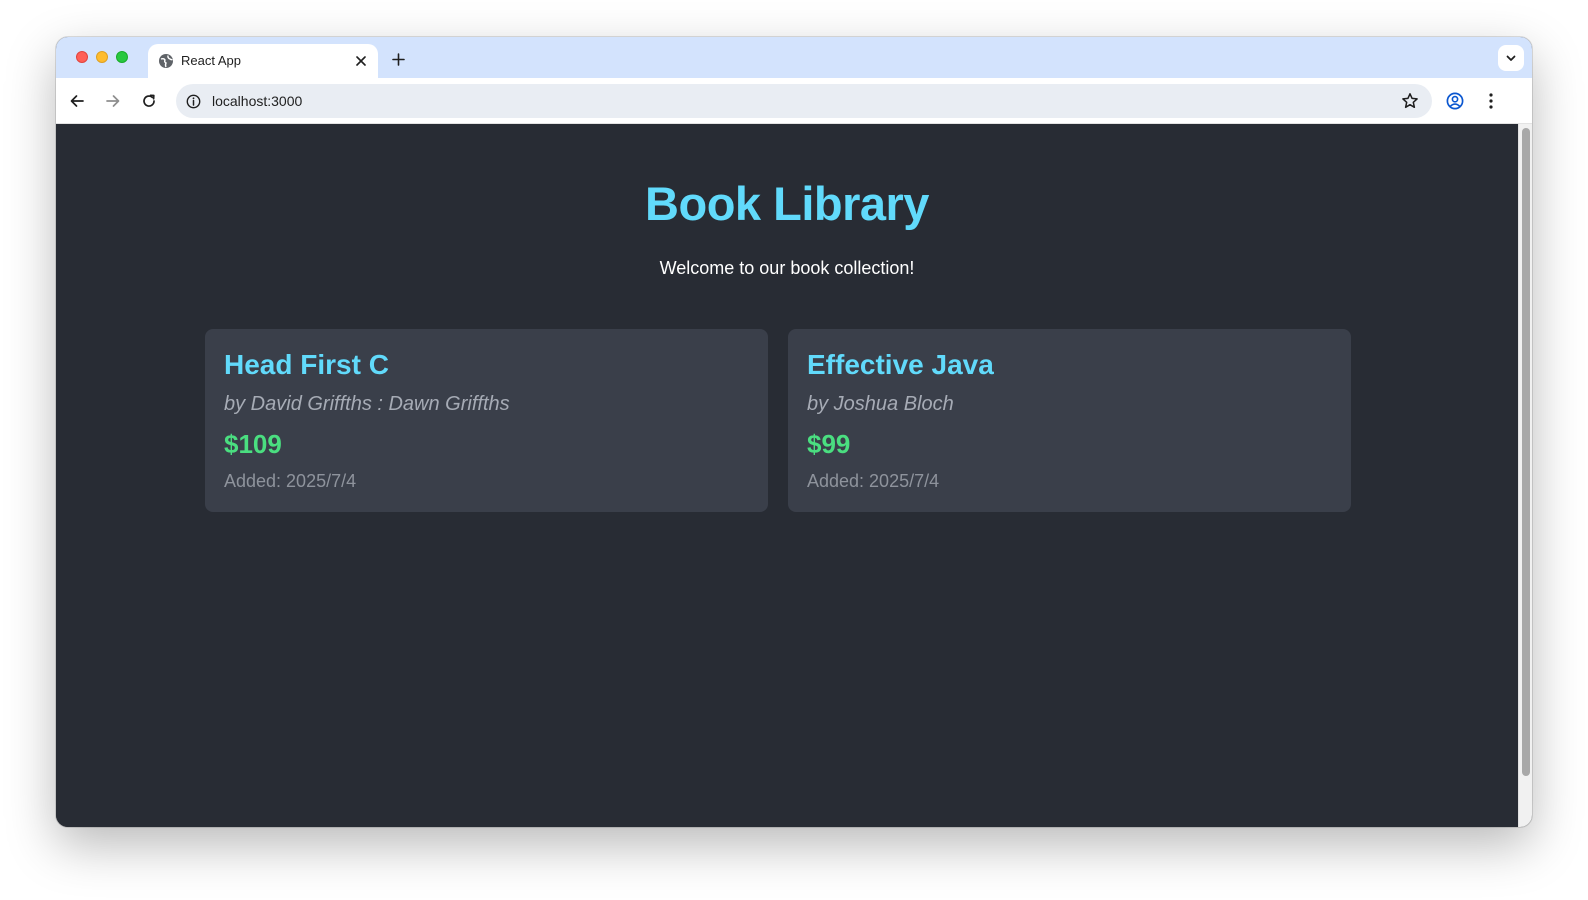  Describe the element at coordinates (253, 444) in the screenshot. I see `book-price: $109` at that location.